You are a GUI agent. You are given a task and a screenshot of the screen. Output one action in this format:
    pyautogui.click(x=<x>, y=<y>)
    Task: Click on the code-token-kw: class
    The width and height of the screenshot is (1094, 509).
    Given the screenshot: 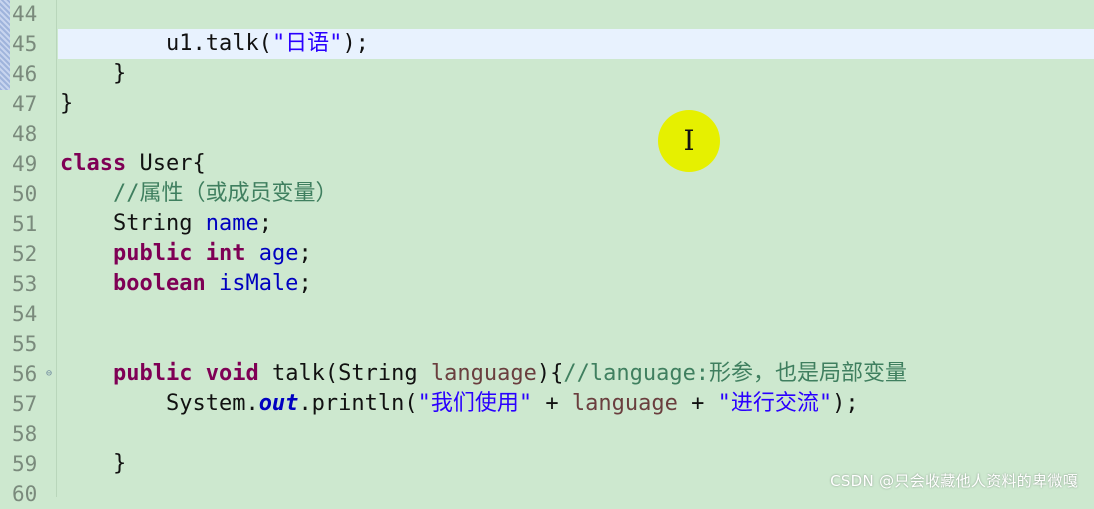 What is the action you would take?
    pyautogui.click(x=93, y=163)
    